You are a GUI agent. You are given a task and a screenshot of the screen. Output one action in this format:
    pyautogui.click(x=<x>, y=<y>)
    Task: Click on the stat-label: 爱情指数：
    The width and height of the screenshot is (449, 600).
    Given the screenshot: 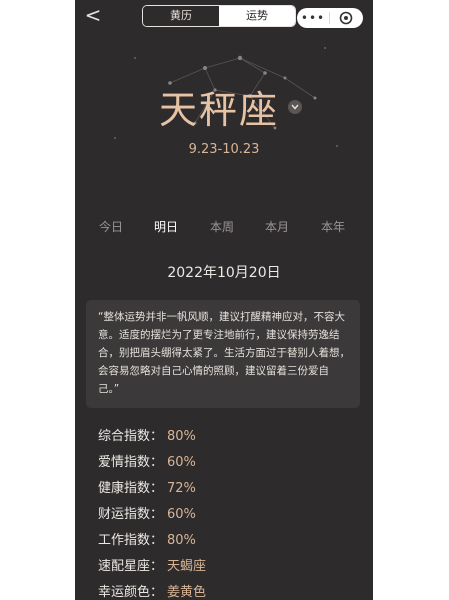 What is the action you would take?
    pyautogui.click(x=131, y=462)
    